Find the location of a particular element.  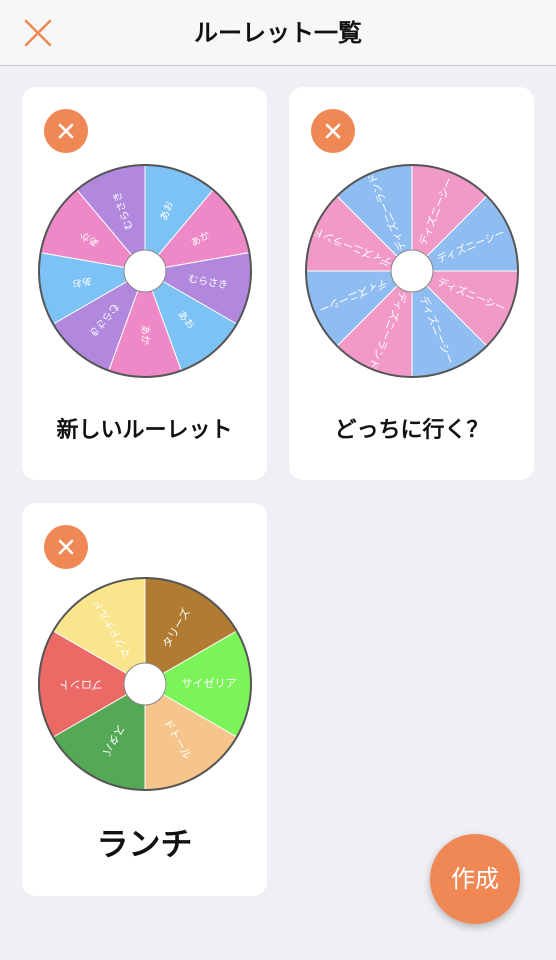

segment-label: あか is located at coordinates (145, 335).